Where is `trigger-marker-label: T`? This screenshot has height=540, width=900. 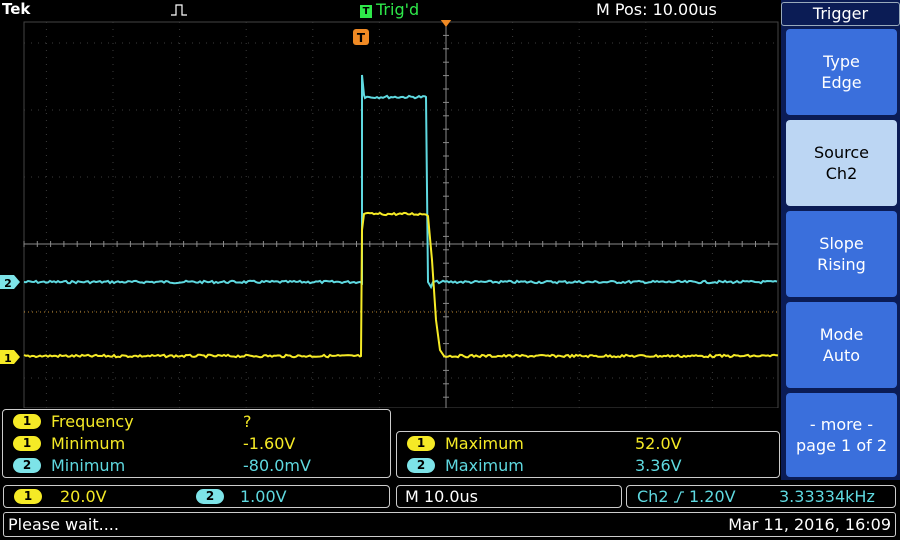 trigger-marker-label: T is located at coordinates (361, 38).